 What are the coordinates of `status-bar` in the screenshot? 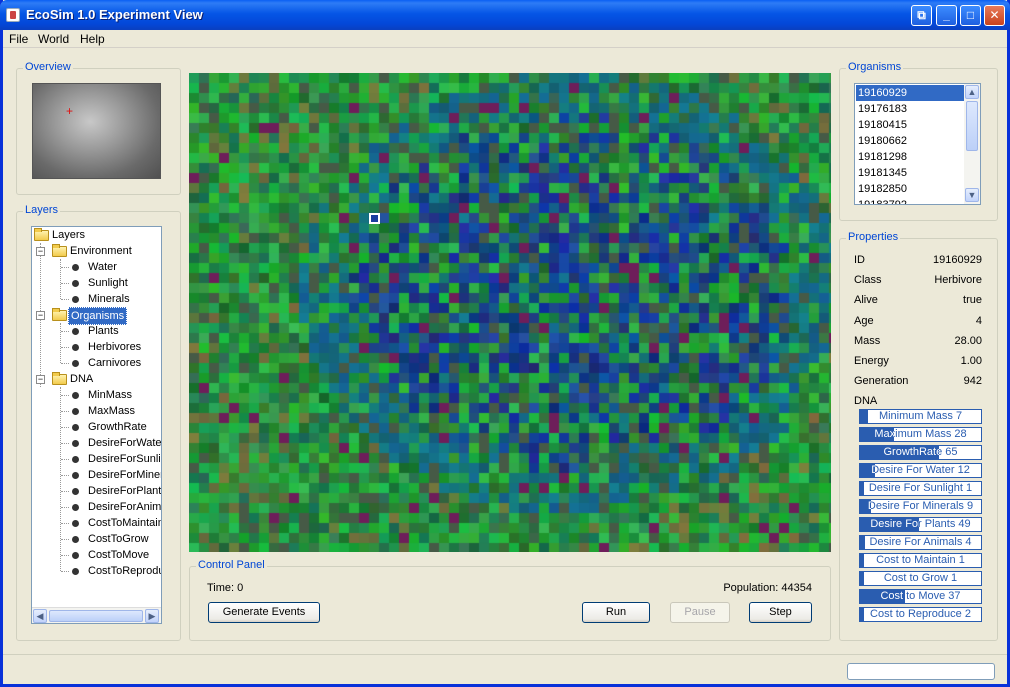 It's located at (505, 669).